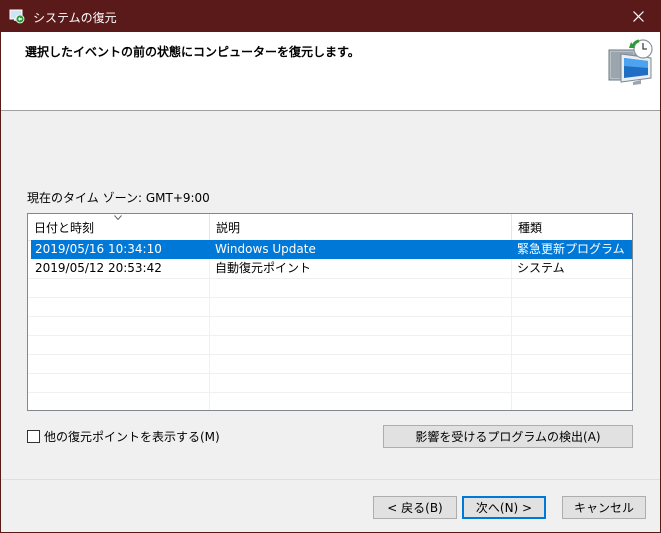  I want to click on scan-affected-programs-button: 影響を受けるプログラムの検出(A), so click(508, 436).